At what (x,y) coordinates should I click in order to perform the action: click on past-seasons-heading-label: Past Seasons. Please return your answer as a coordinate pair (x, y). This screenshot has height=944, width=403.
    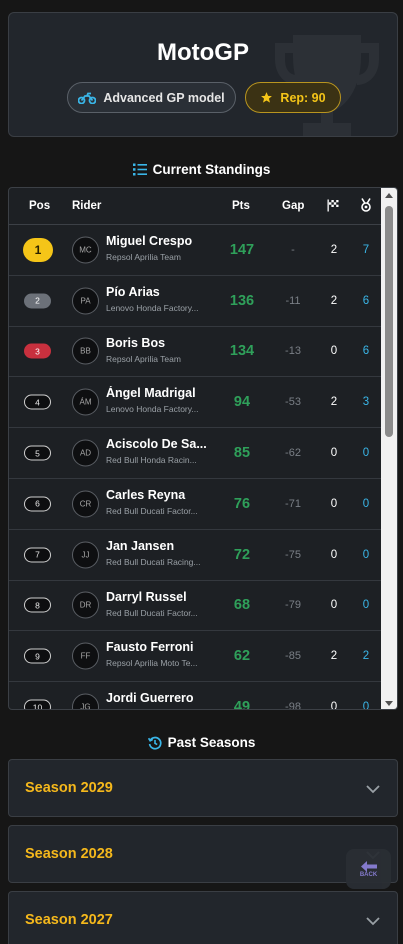
    Looking at the image, I should click on (211, 742).